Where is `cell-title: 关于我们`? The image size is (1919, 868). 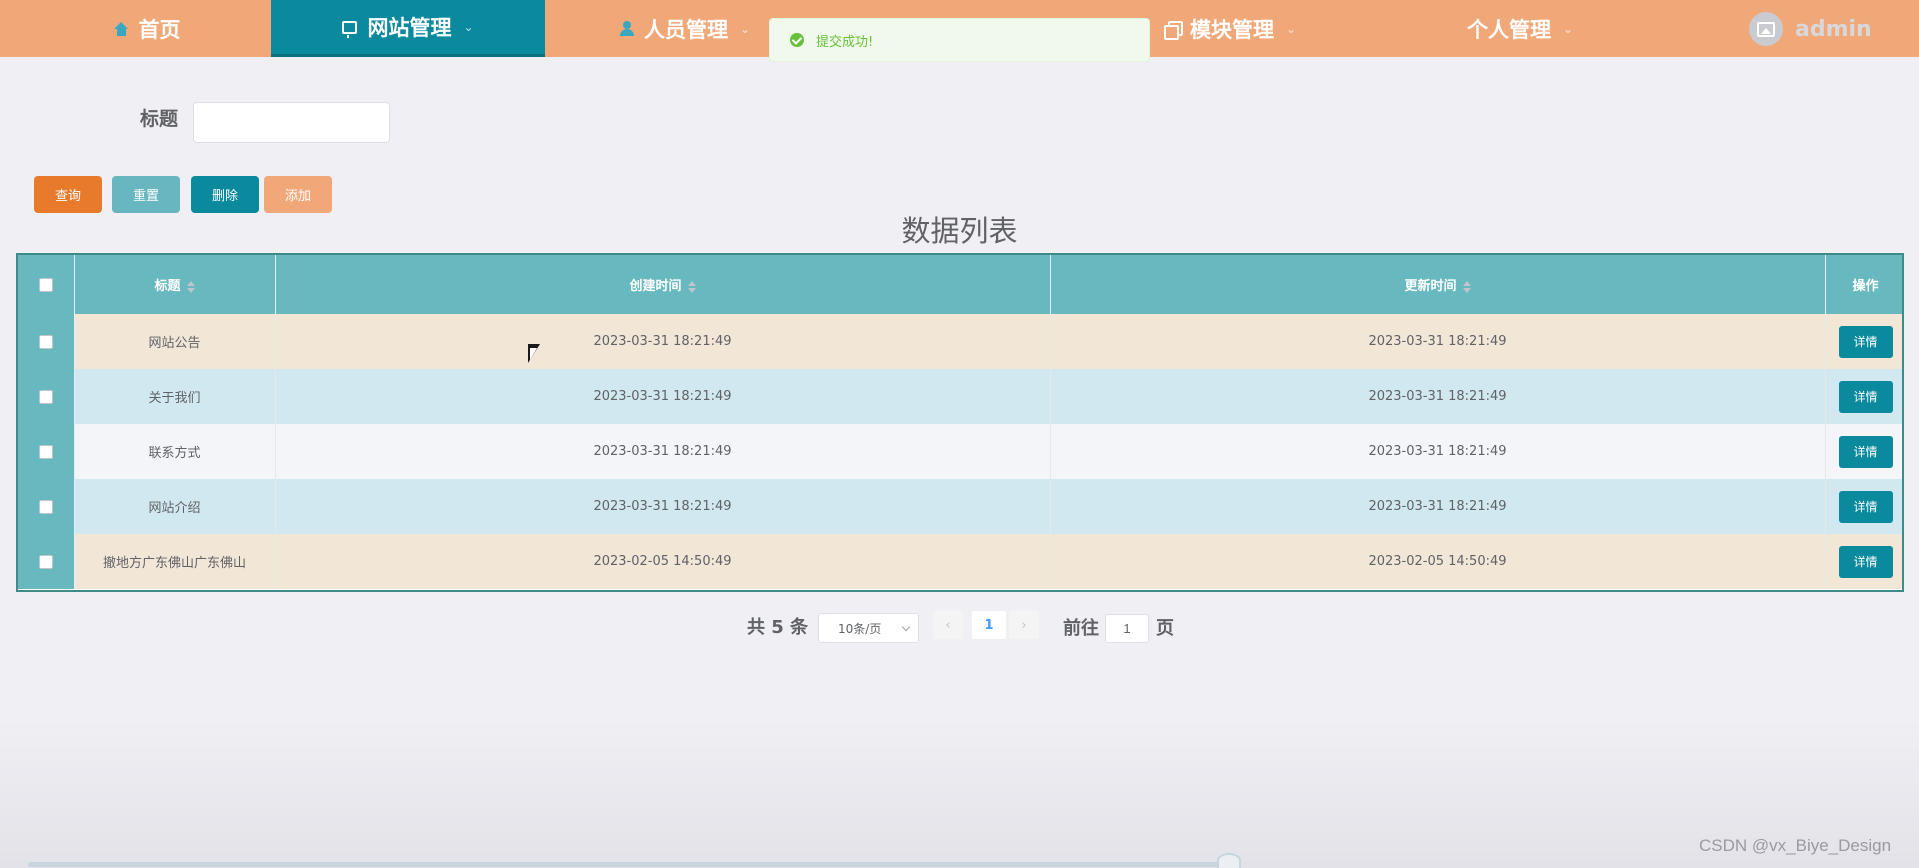 cell-title: 关于我们 is located at coordinates (175, 396).